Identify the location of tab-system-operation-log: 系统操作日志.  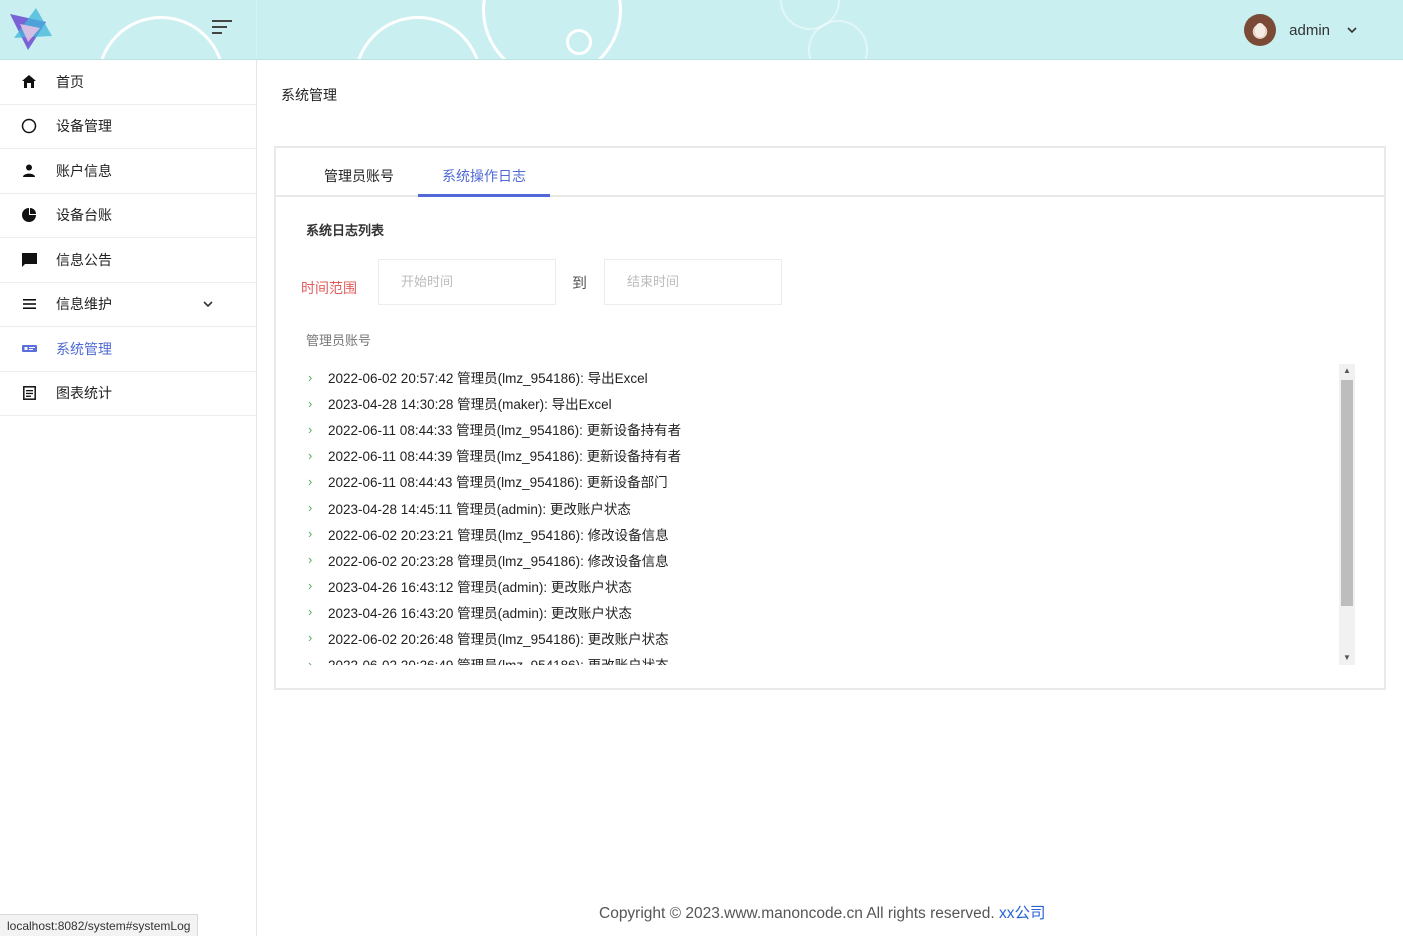
(484, 172).